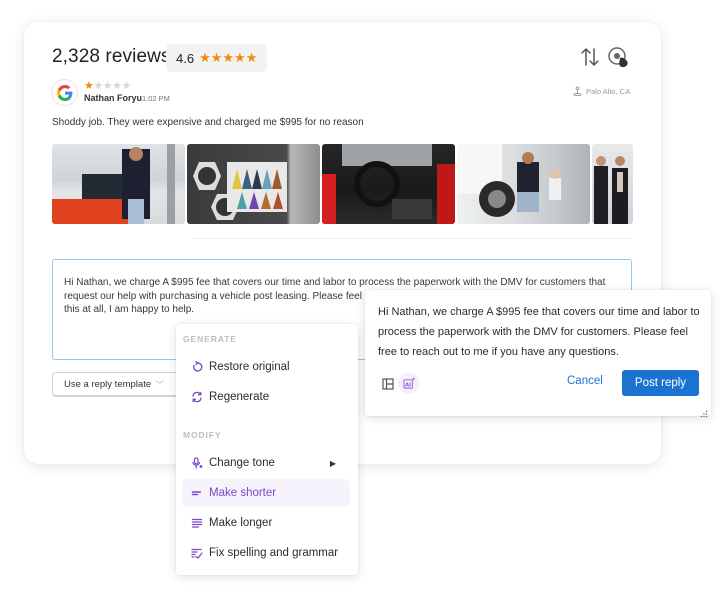 The width and height of the screenshot is (721, 593). I want to click on rating-badge: 4.6 ★★★★★, so click(216, 58).